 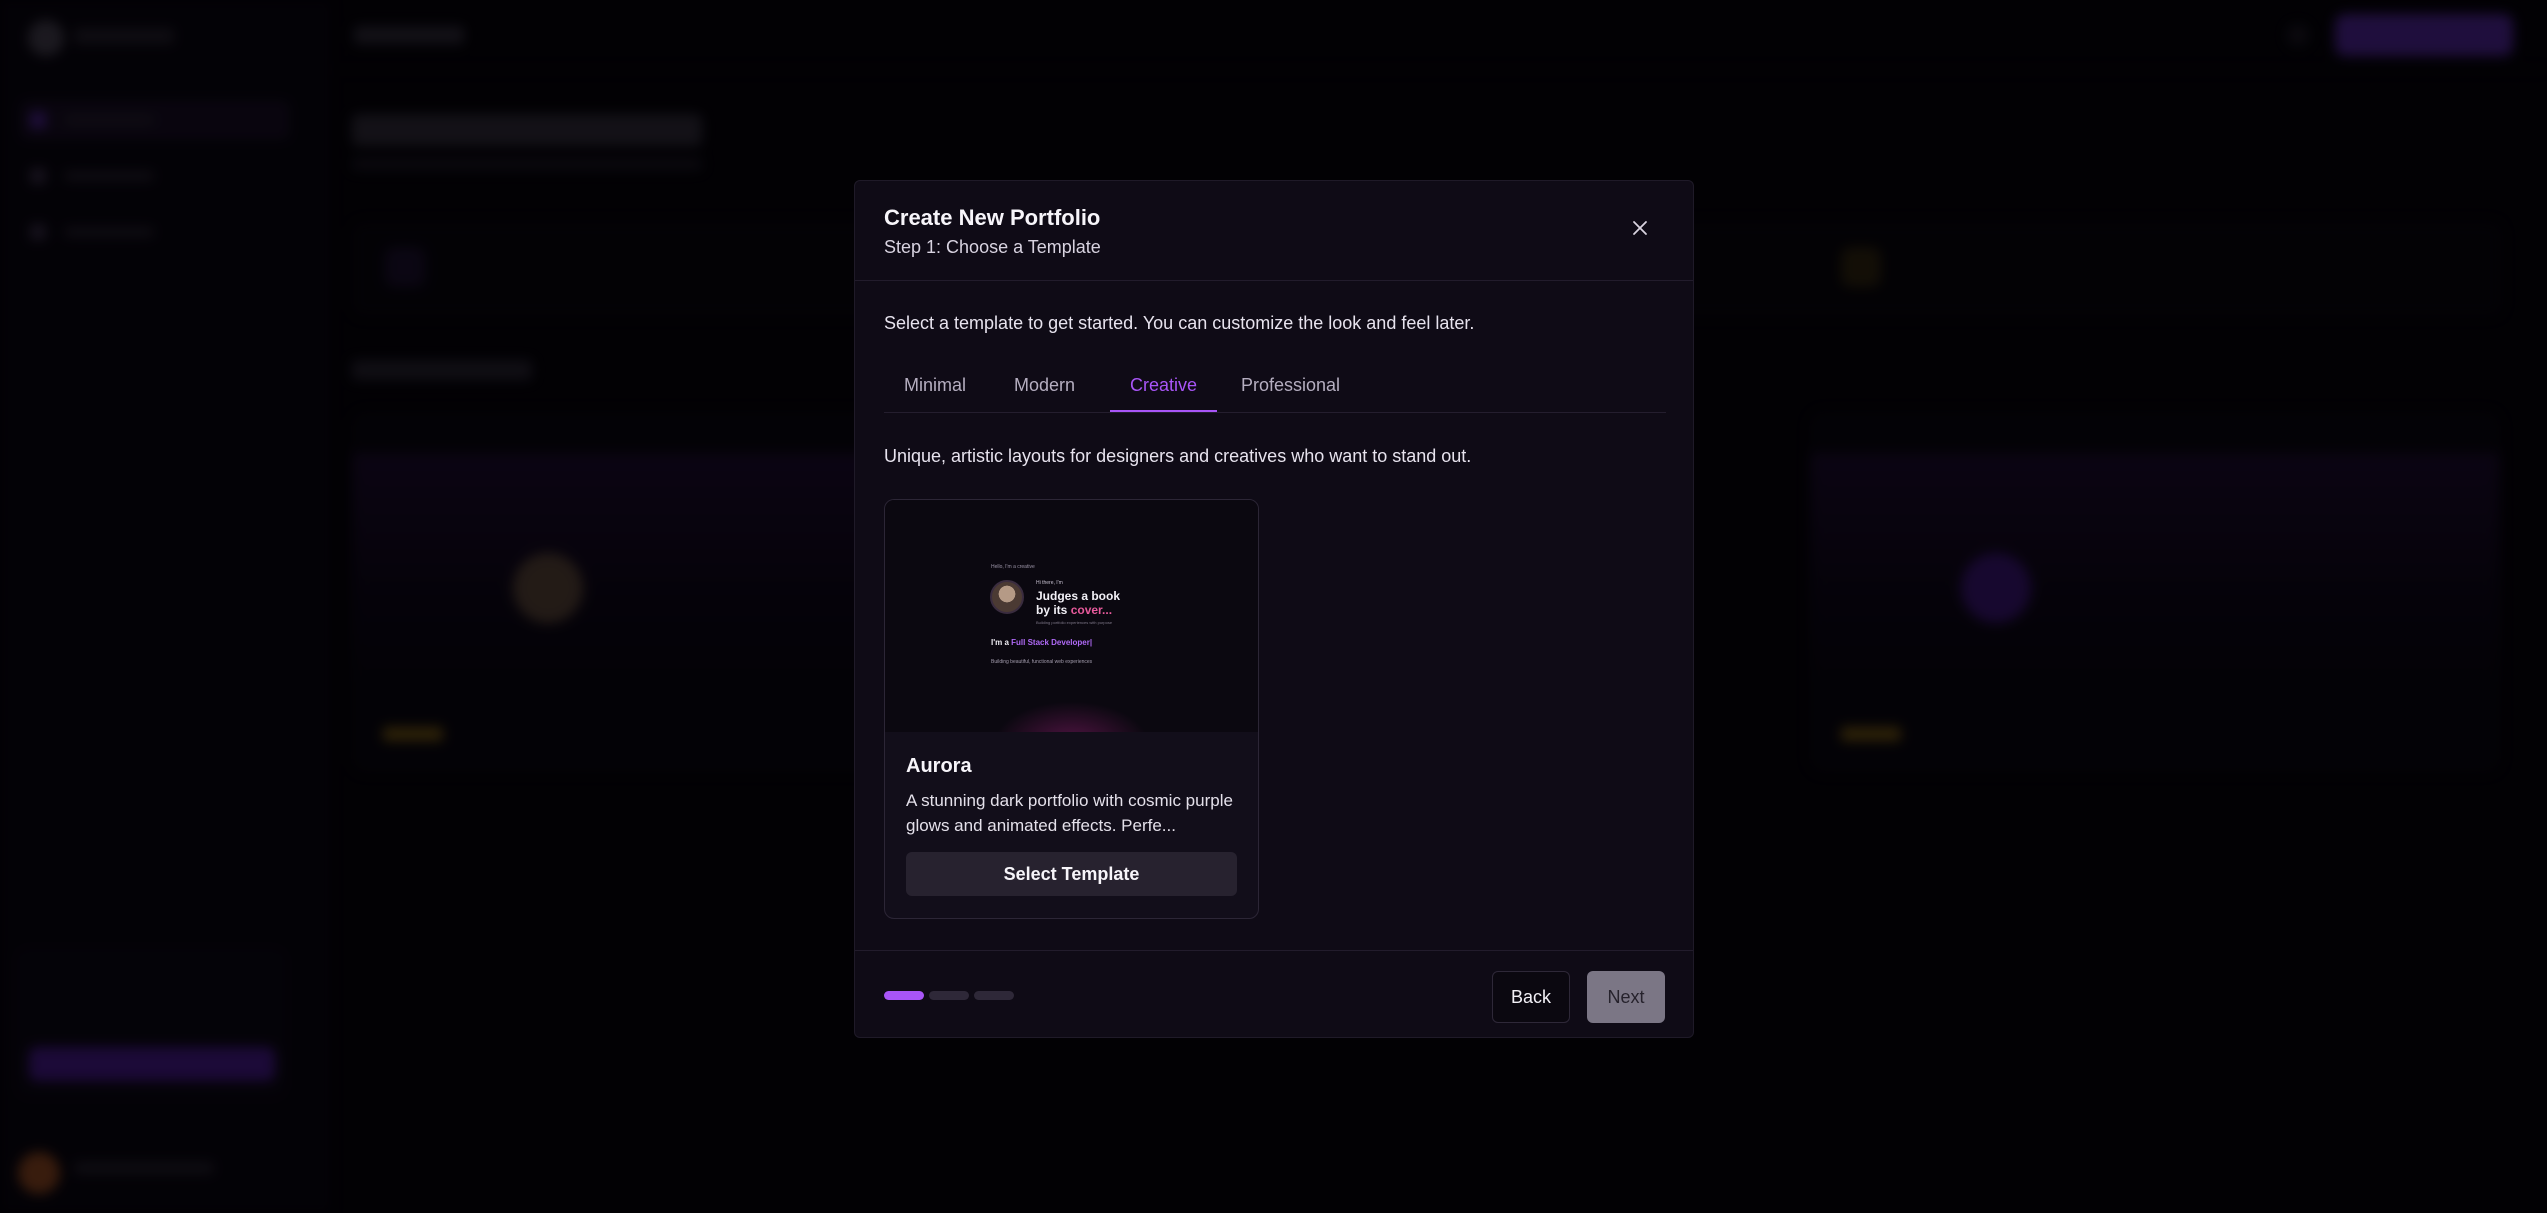 What do you see at coordinates (1078, 596) in the screenshot?
I see `preview-headline-line1: Judges a book` at bounding box center [1078, 596].